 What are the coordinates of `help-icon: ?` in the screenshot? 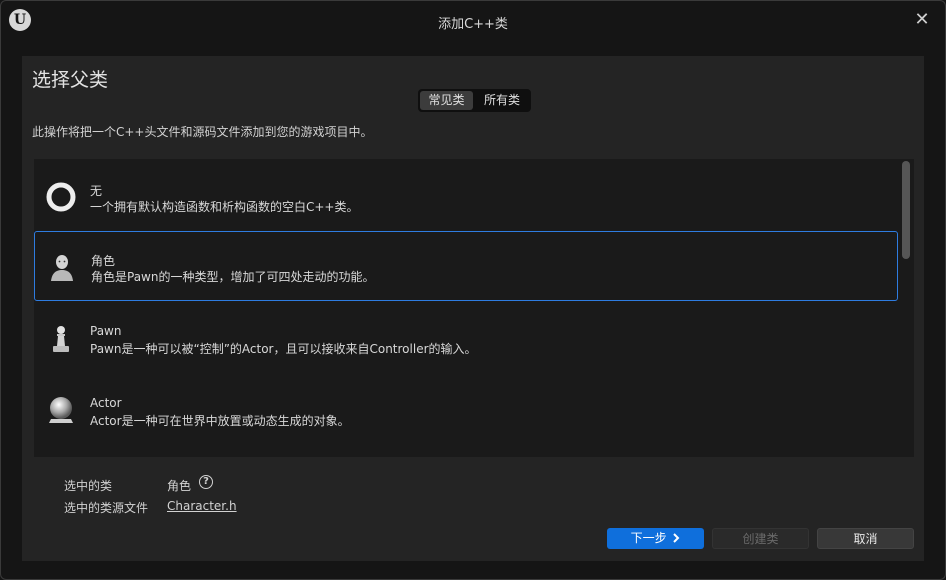 It's located at (206, 482).